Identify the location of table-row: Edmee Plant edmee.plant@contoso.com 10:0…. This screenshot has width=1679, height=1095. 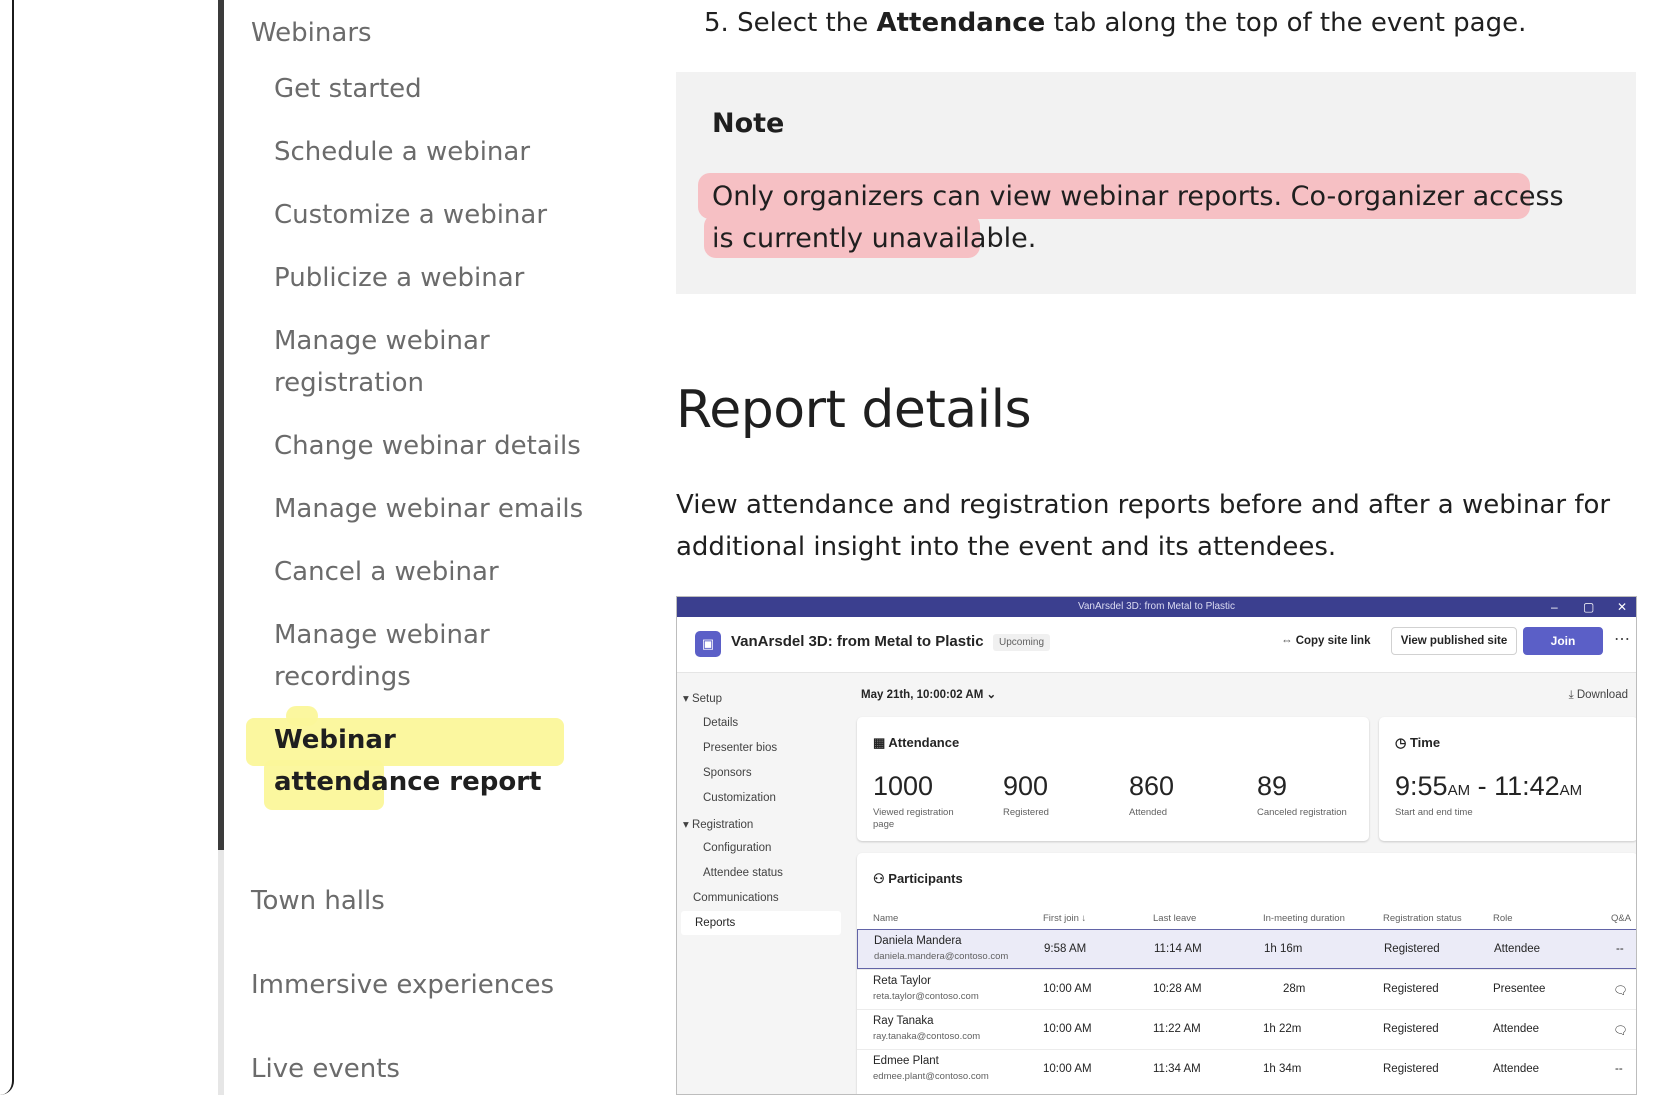
(1246, 1069).